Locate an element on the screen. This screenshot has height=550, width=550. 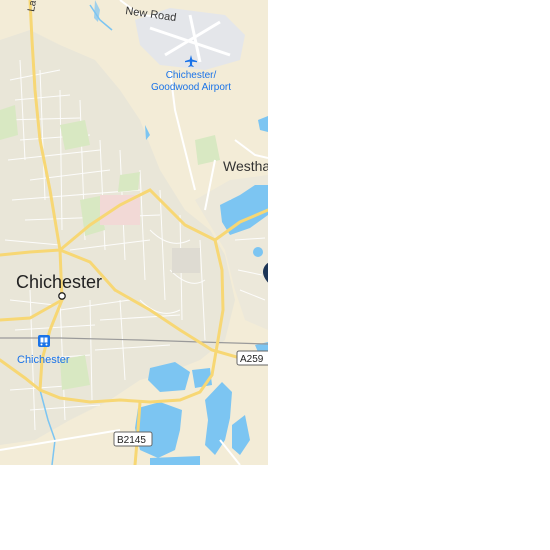
road-shield-b2145: B2145 is located at coordinates (133, 439).